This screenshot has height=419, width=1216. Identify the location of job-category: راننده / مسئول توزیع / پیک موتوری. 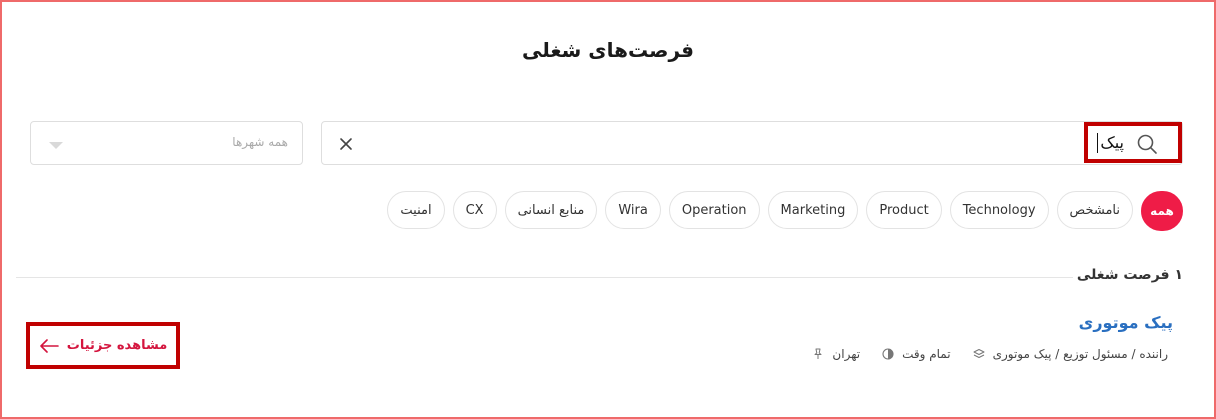
(1070, 354).